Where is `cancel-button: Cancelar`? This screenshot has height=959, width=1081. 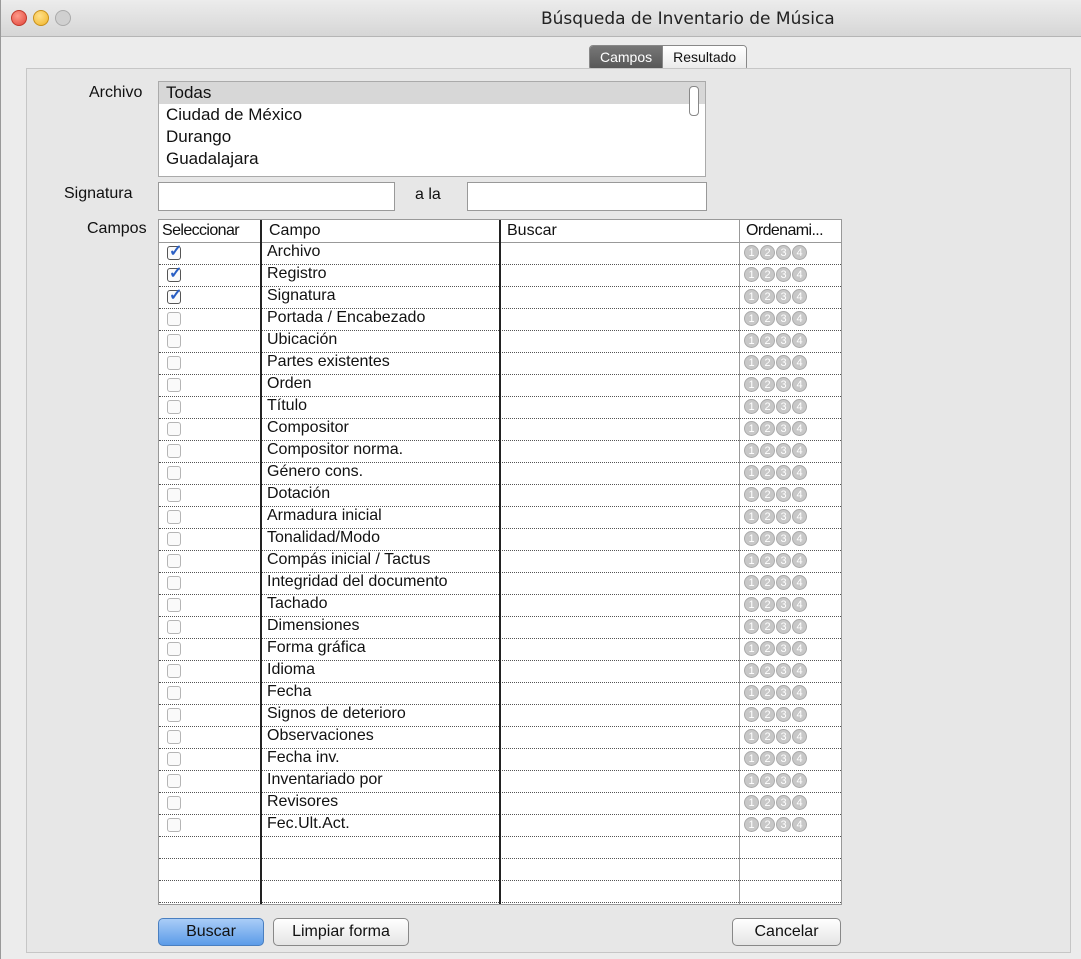 cancel-button: Cancelar is located at coordinates (786, 932).